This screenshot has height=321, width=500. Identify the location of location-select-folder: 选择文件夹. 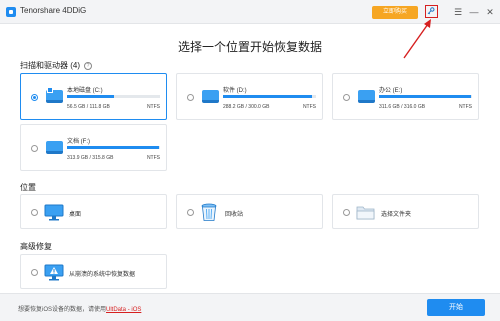
(405, 211).